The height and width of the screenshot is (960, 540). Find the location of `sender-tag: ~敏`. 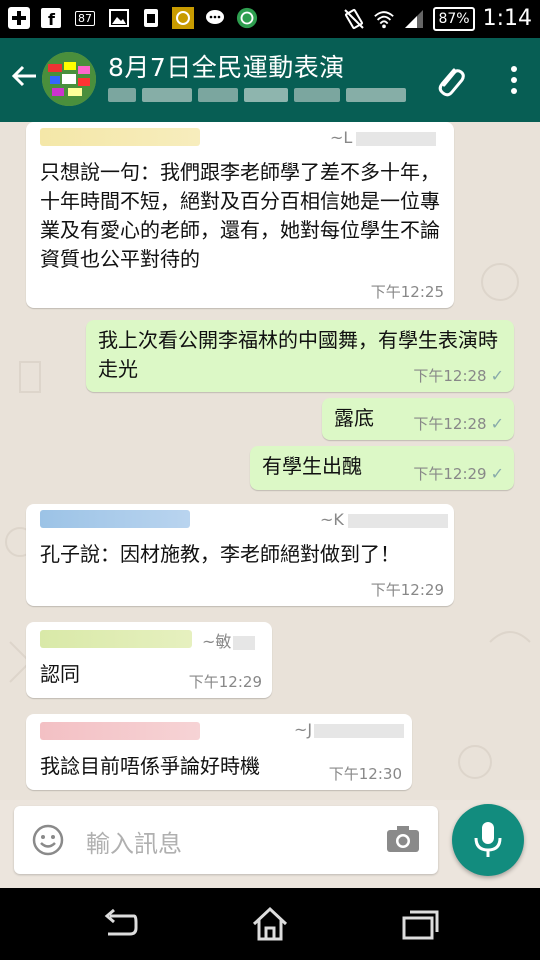

sender-tag: ~敏 is located at coordinates (229, 640).